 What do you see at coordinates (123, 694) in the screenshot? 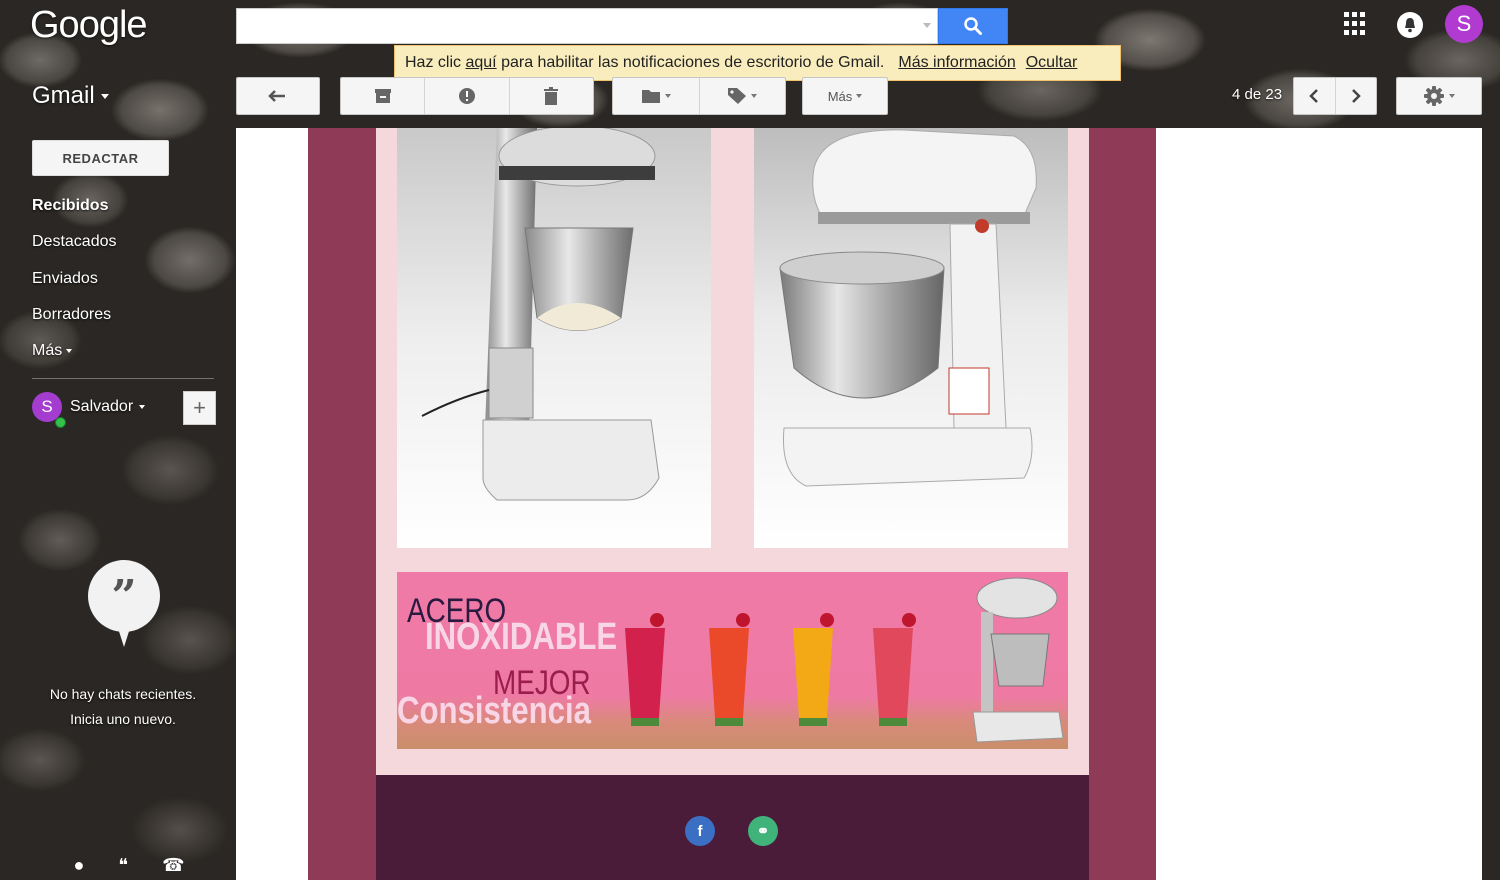
I see `chat-empty-line1: No hay chats recientes.` at bounding box center [123, 694].